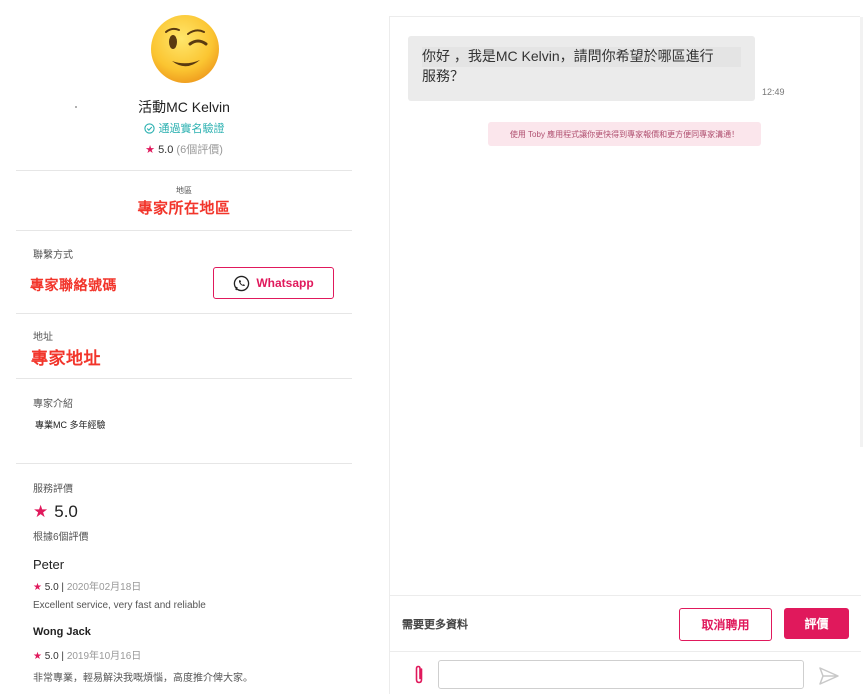  Describe the element at coordinates (53, 255) in the screenshot. I see `contact-label: 聯繫方式` at that location.